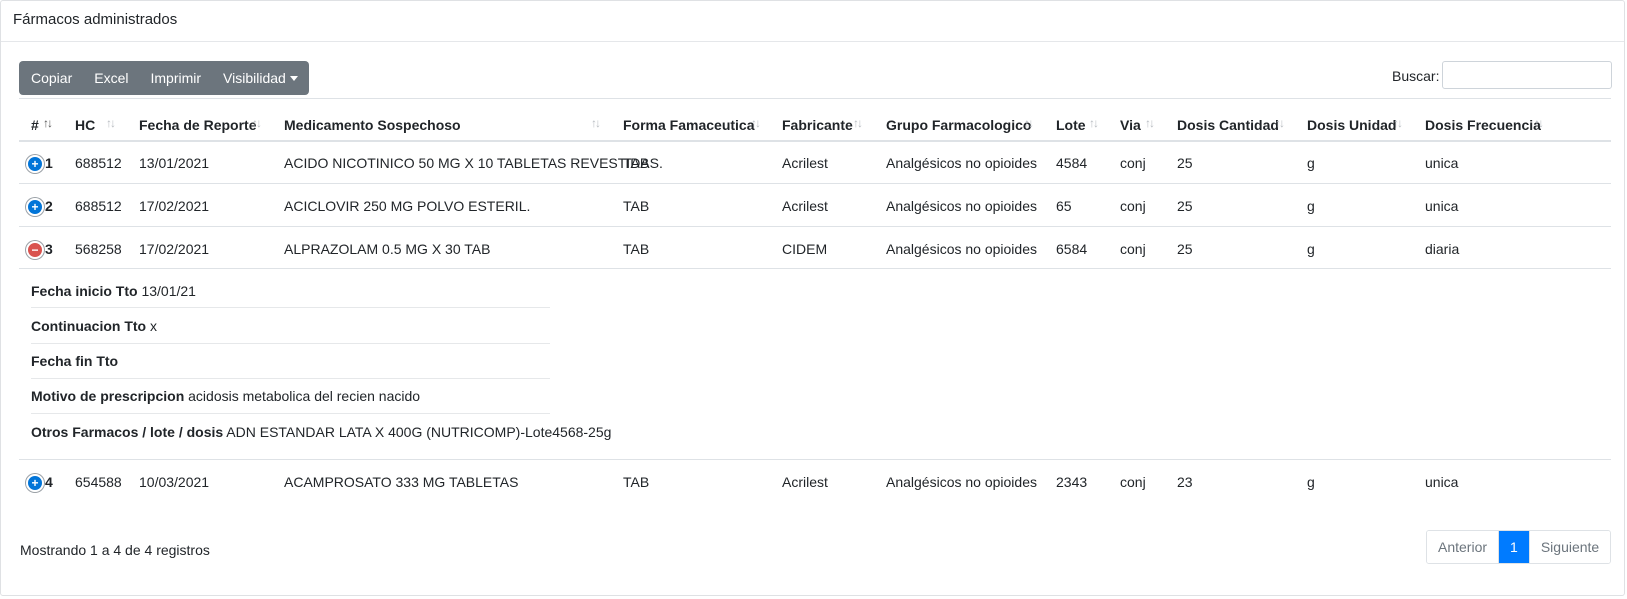  Describe the element at coordinates (49, 206) in the screenshot. I see `row-index: 2` at that location.